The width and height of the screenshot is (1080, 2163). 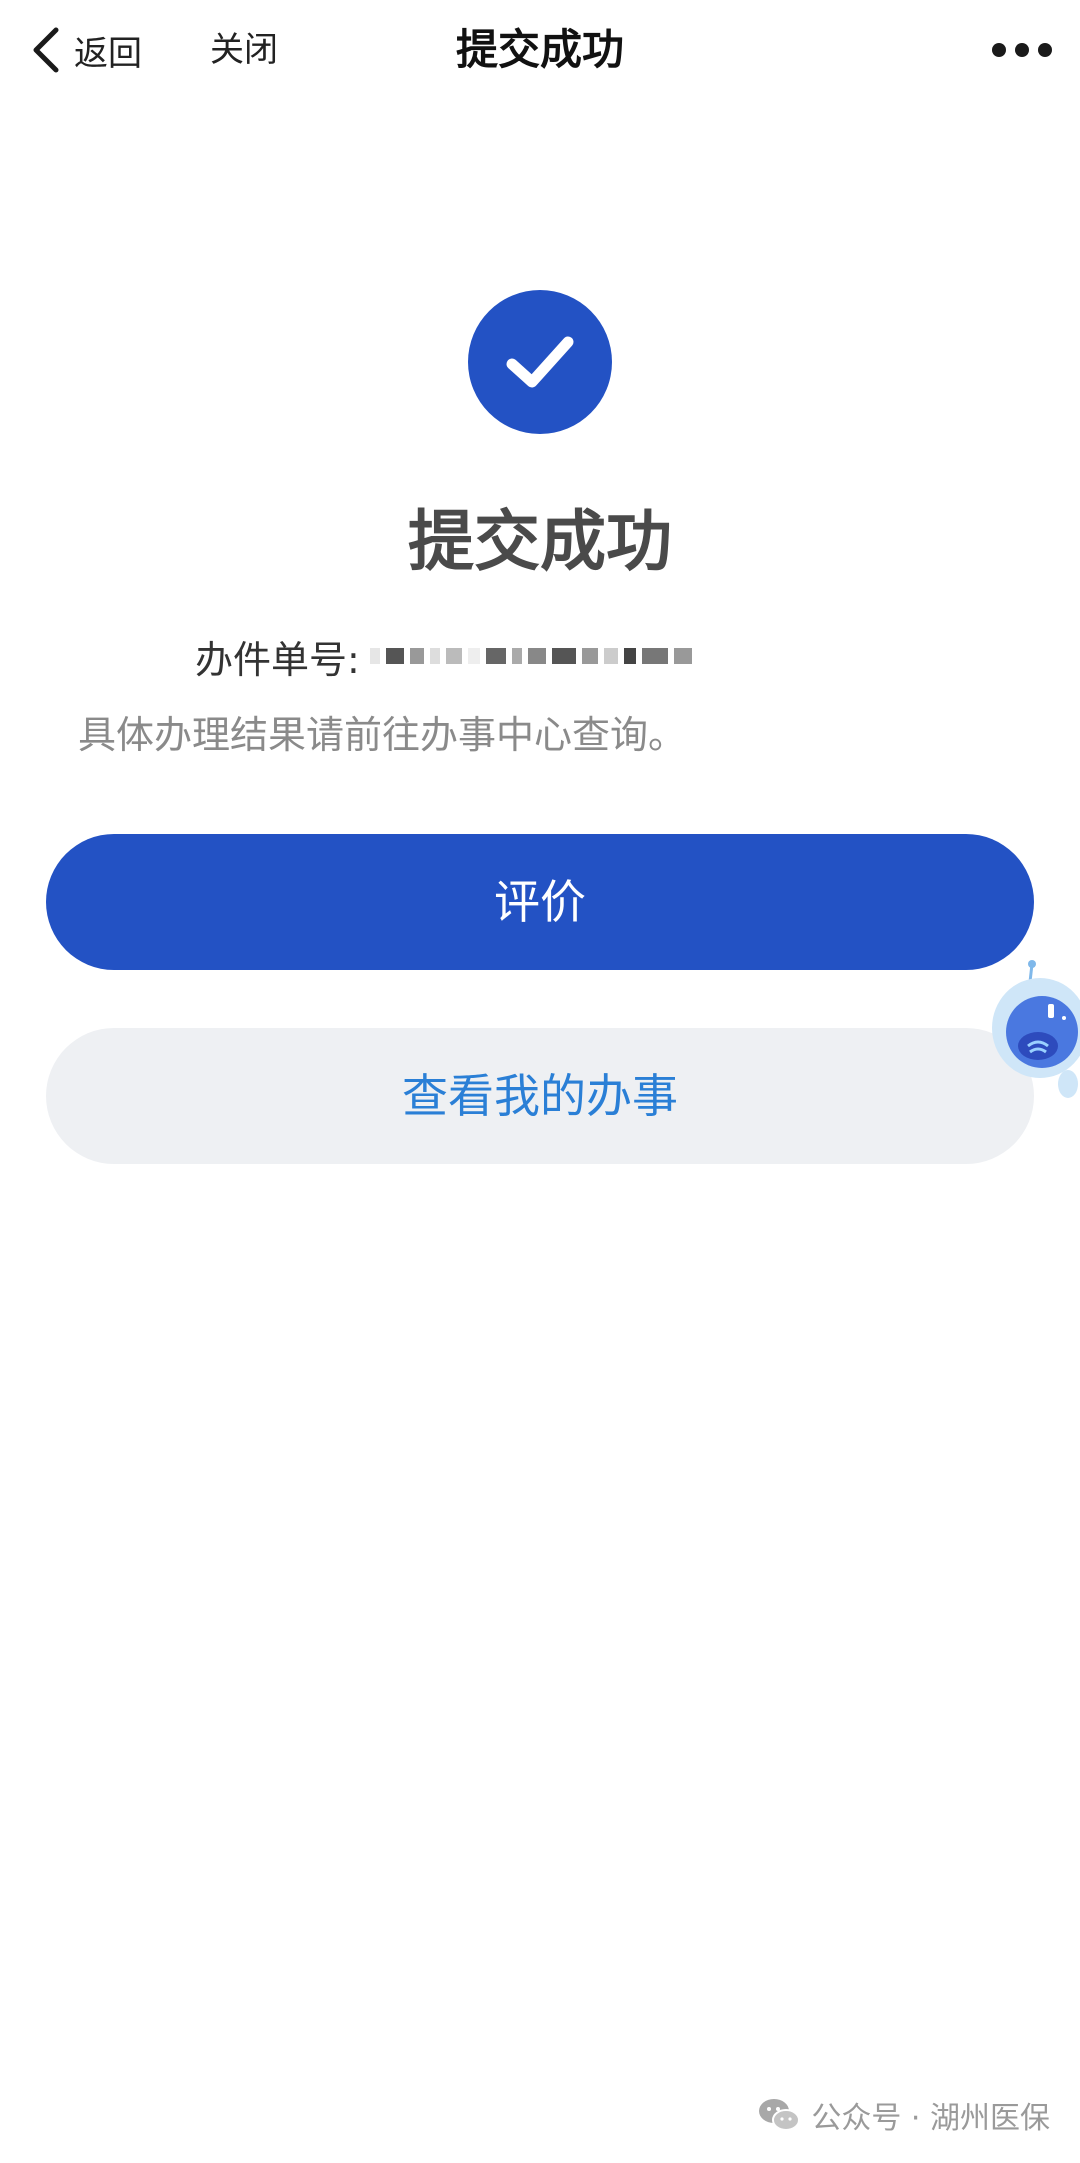 I want to click on back-label: 返回, so click(x=108, y=53).